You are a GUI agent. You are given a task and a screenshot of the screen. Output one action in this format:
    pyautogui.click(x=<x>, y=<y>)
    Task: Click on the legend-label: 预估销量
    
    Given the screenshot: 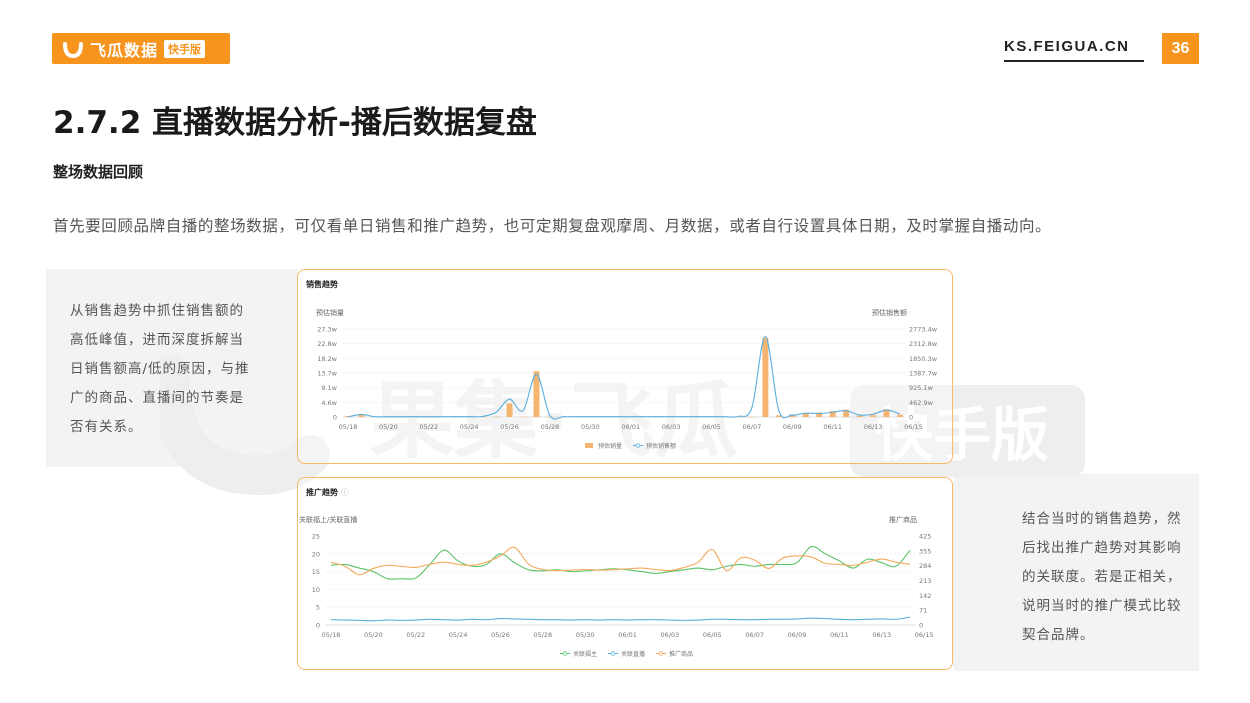 What is the action you would take?
    pyautogui.click(x=610, y=446)
    